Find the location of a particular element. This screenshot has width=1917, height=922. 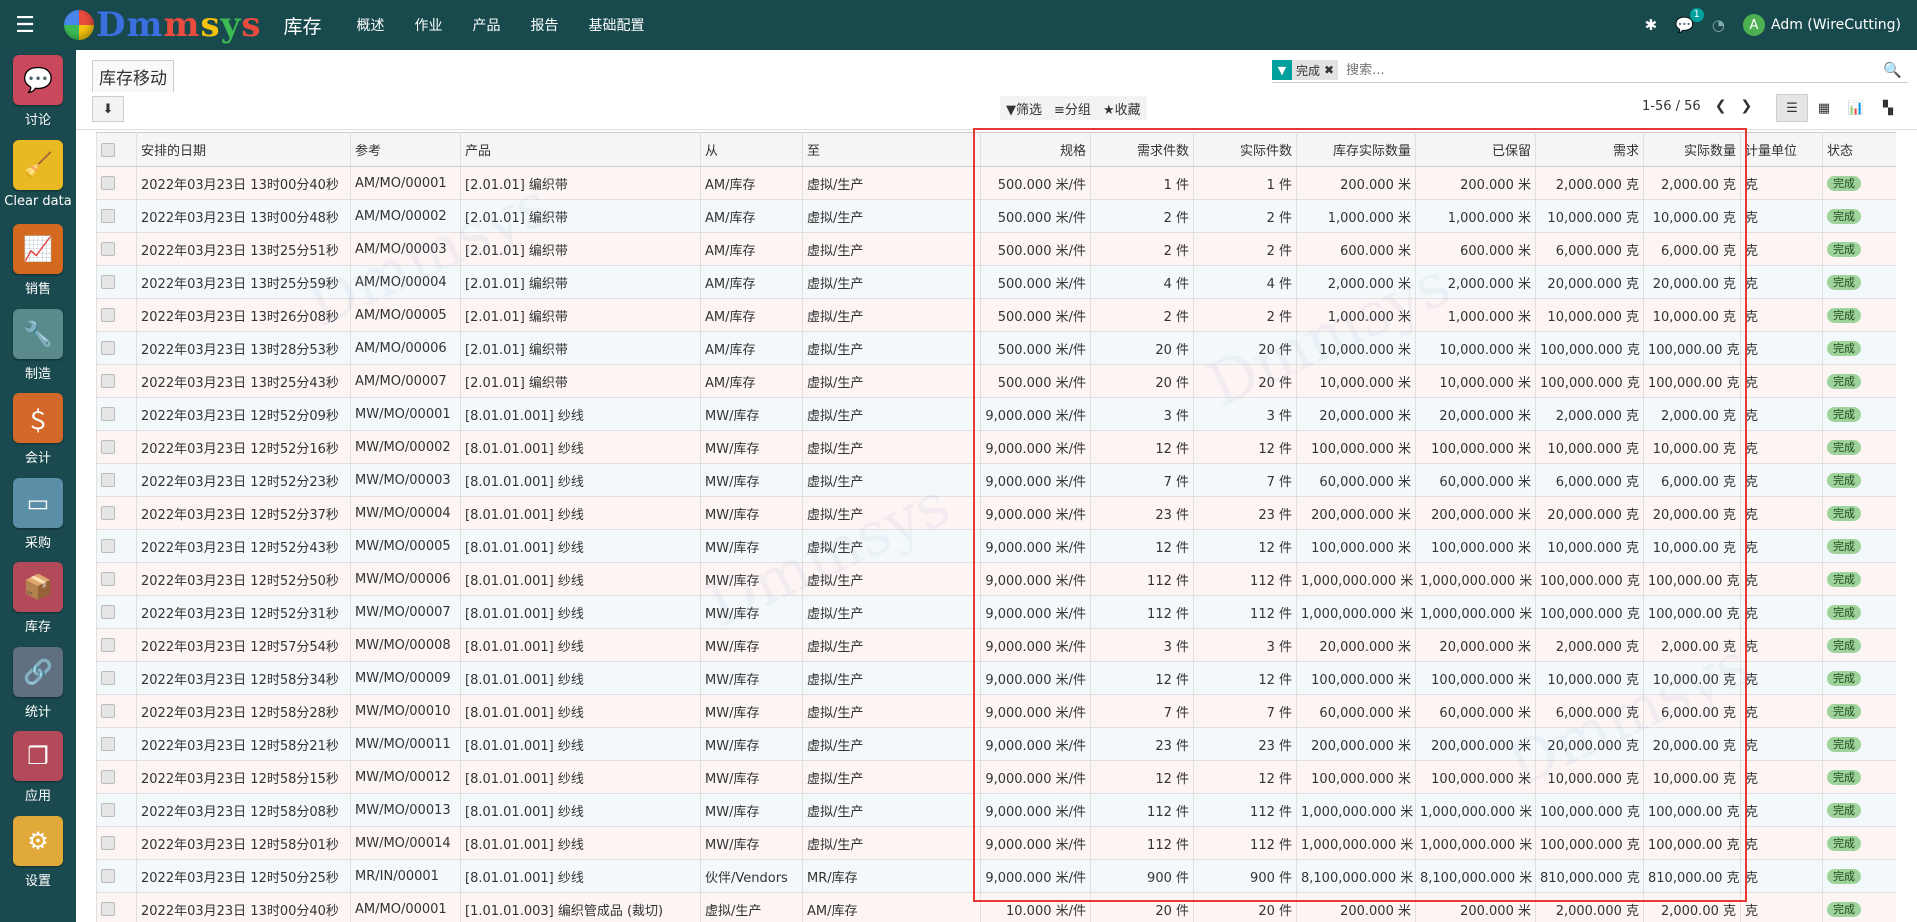

top-menu-item: 作业 is located at coordinates (429, 25).